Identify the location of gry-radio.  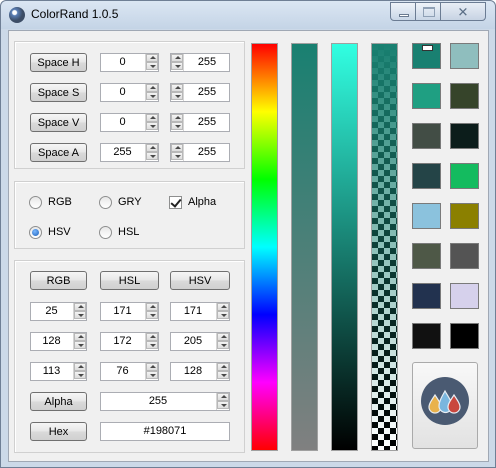
(105, 202).